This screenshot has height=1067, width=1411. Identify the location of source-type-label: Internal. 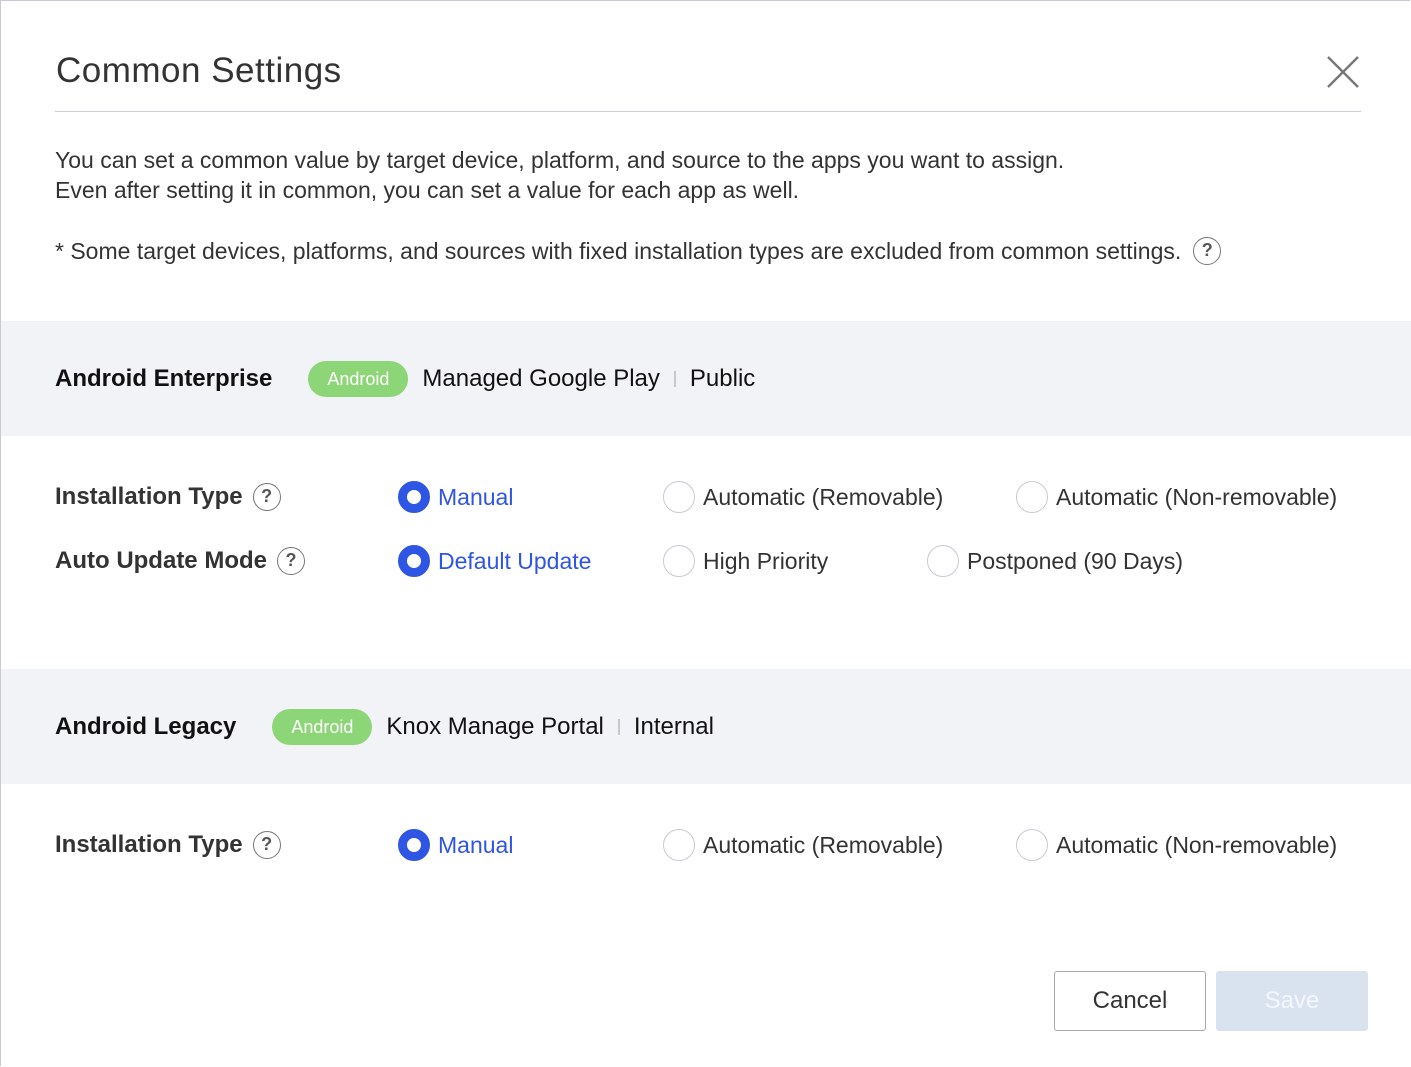
(673, 726).